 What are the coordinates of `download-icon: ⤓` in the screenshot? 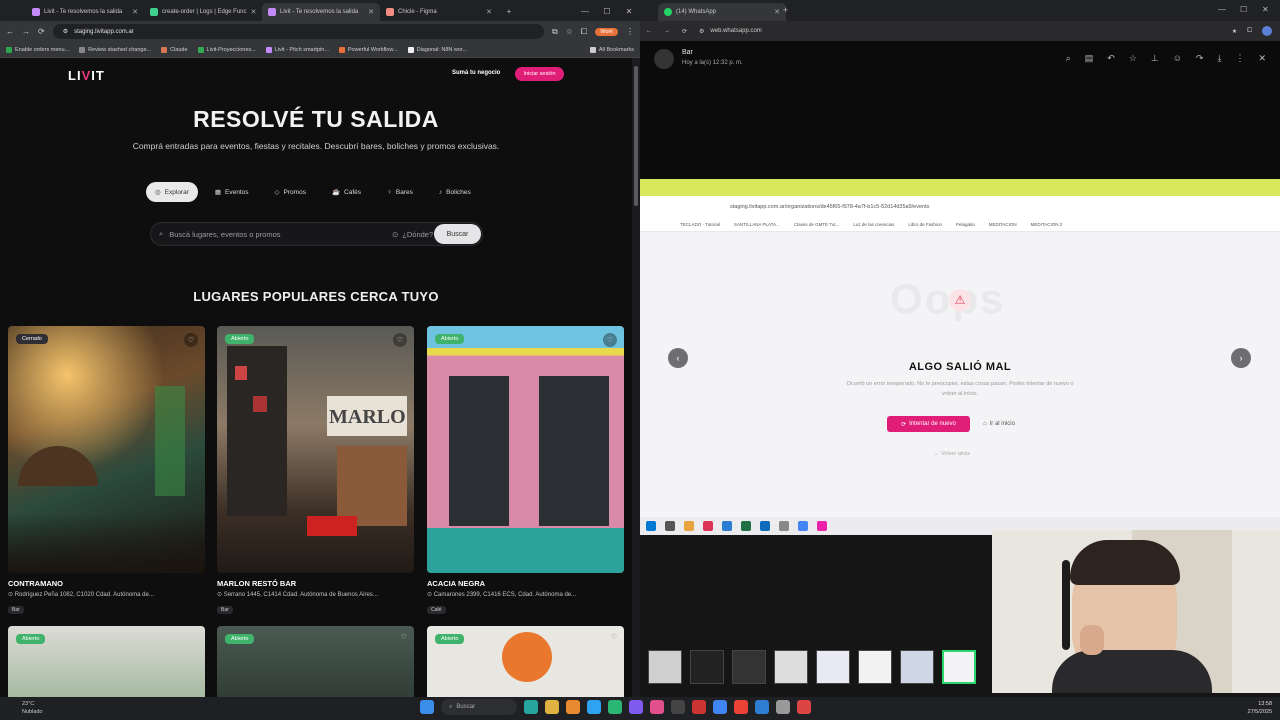 It's located at (1219, 58).